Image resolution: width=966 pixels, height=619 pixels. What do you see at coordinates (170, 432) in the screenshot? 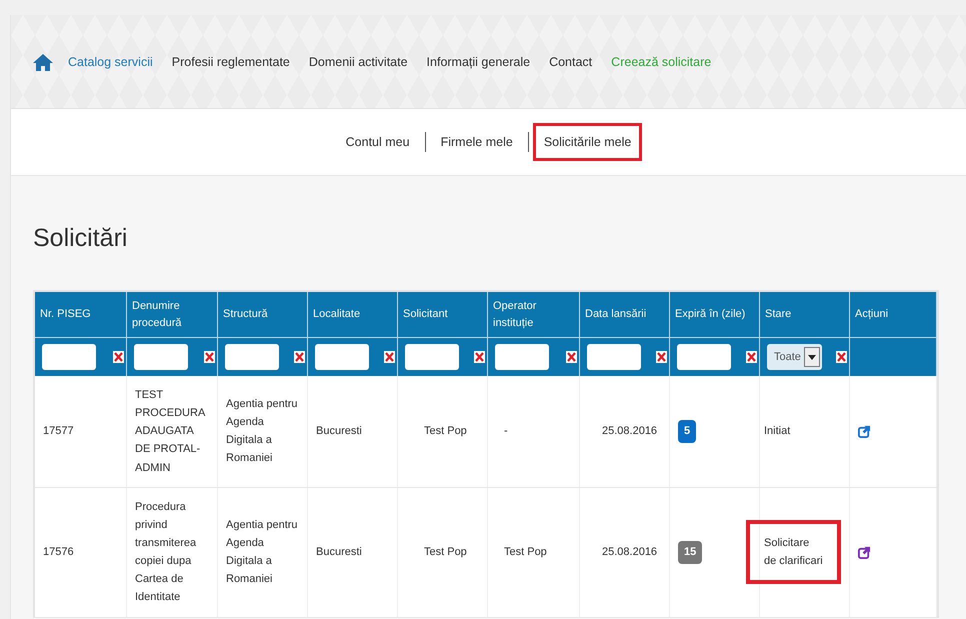
I see `table-cell-text: TEST PROCEDURA ADAUGATA DE PROTAL-ADMIN` at bounding box center [170, 432].